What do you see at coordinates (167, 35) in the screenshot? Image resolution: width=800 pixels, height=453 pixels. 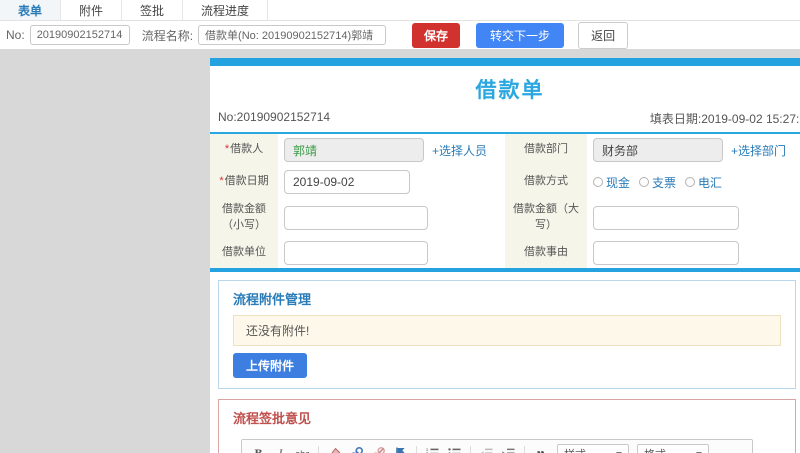 I see `flow-name-label: 流程名称:` at bounding box center [167, 35].